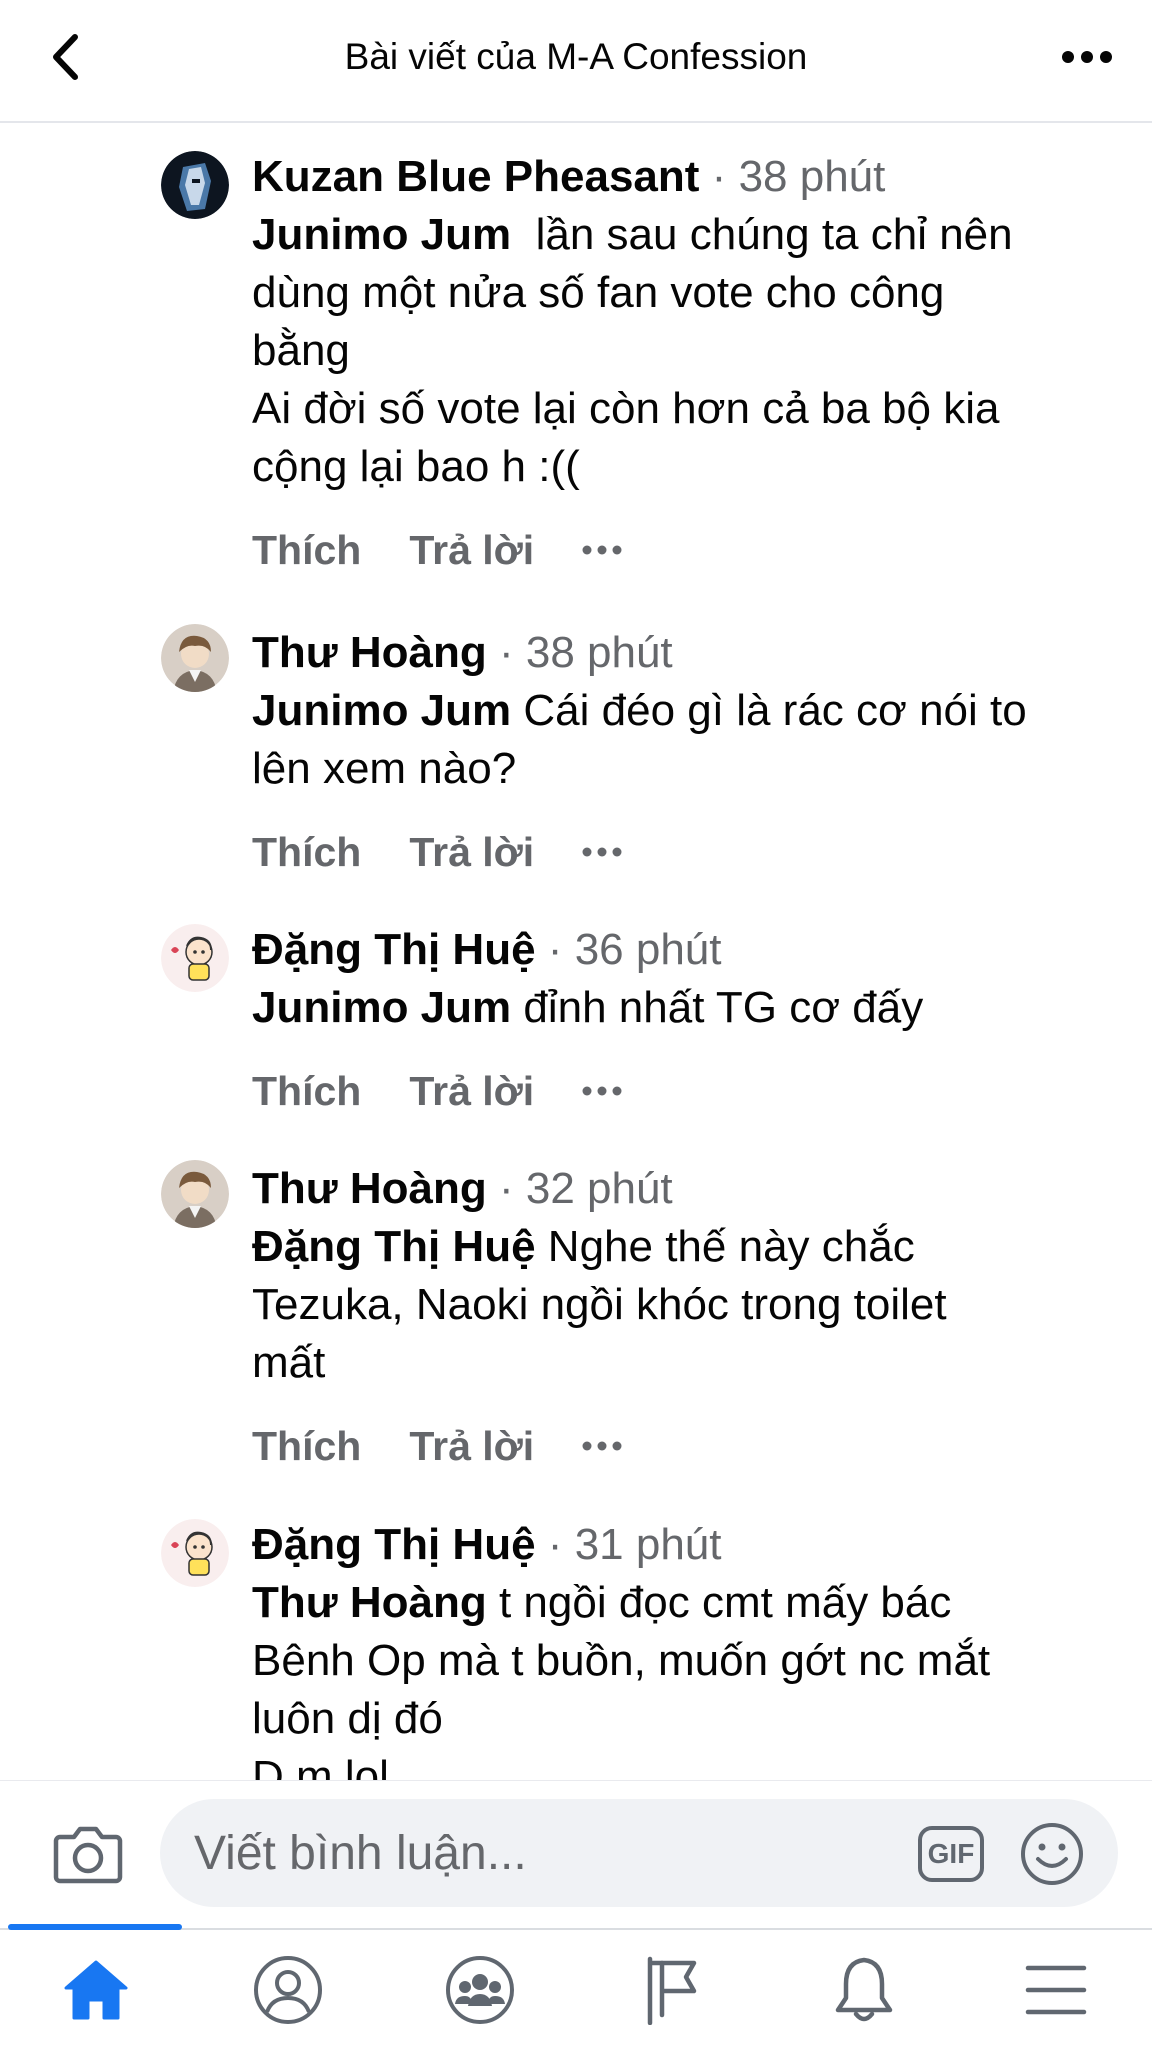 Image resolution: width=1152 pixels, height=2048 pixels. What do you see at coordinates (576, 1854) in the screenshot?
I see `comment-composer: GIF` at bounding box center [576, 1854].